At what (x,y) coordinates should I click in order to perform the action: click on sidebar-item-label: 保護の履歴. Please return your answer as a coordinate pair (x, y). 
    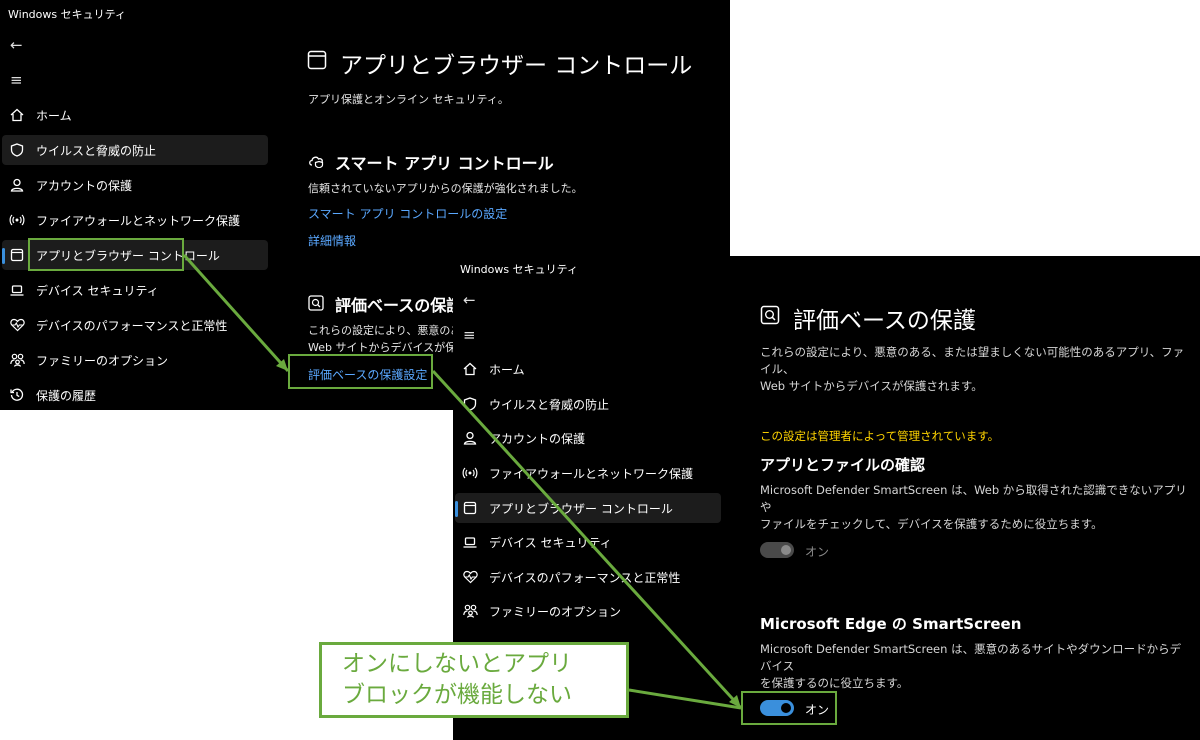
    Looking at the image, I should click on (66, 395).